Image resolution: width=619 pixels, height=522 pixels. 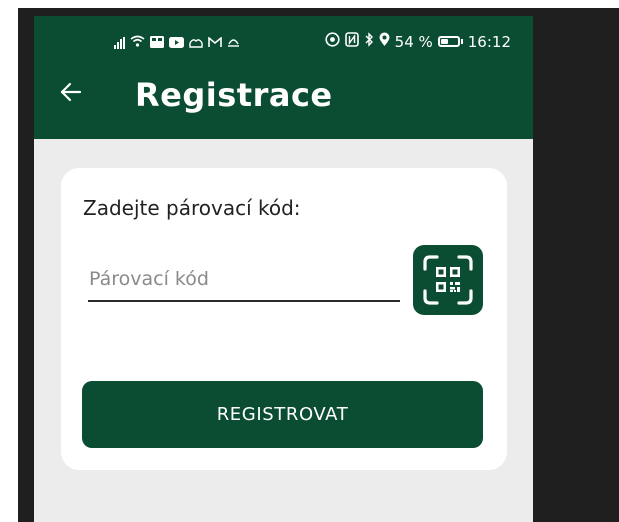 I want to click on nfc-icon, so click(x=351, y=41).